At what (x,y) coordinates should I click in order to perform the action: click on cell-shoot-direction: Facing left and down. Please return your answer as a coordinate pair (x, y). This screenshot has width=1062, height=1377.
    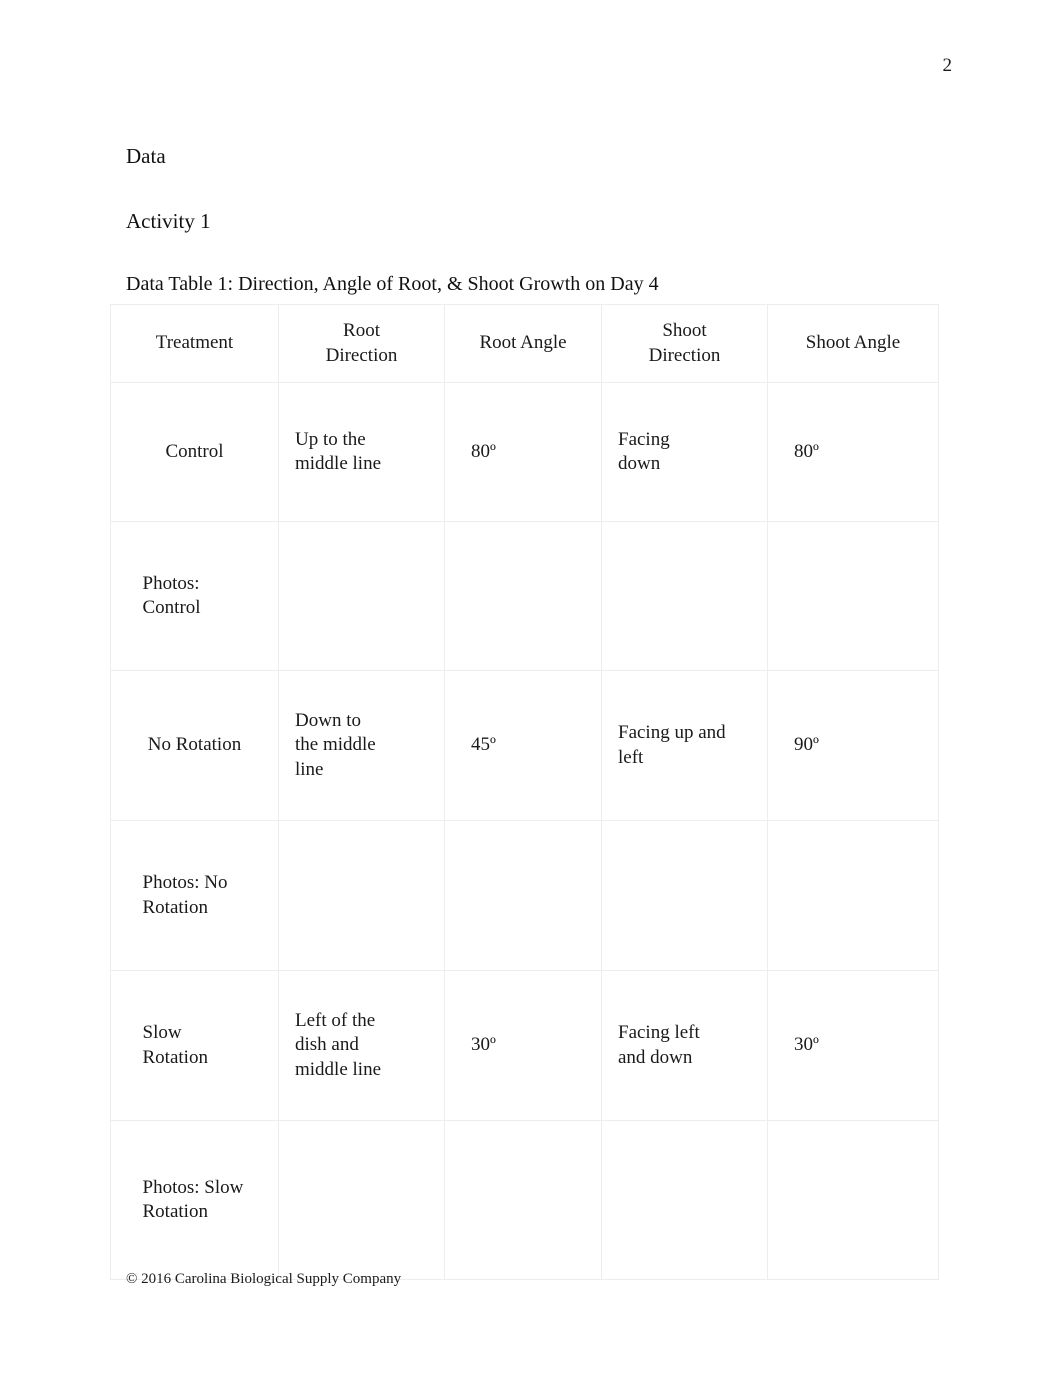
    Looking at the image, I should click on (684, 1045).